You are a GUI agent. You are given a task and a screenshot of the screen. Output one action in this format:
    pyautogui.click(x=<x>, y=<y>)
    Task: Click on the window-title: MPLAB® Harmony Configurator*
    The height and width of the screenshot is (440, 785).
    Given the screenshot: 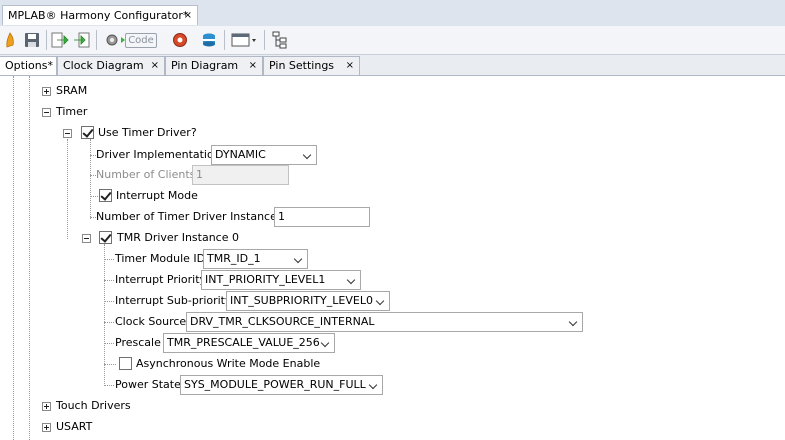 What is the action you would take?
    pyautogui.click(x=98, y=15)
    